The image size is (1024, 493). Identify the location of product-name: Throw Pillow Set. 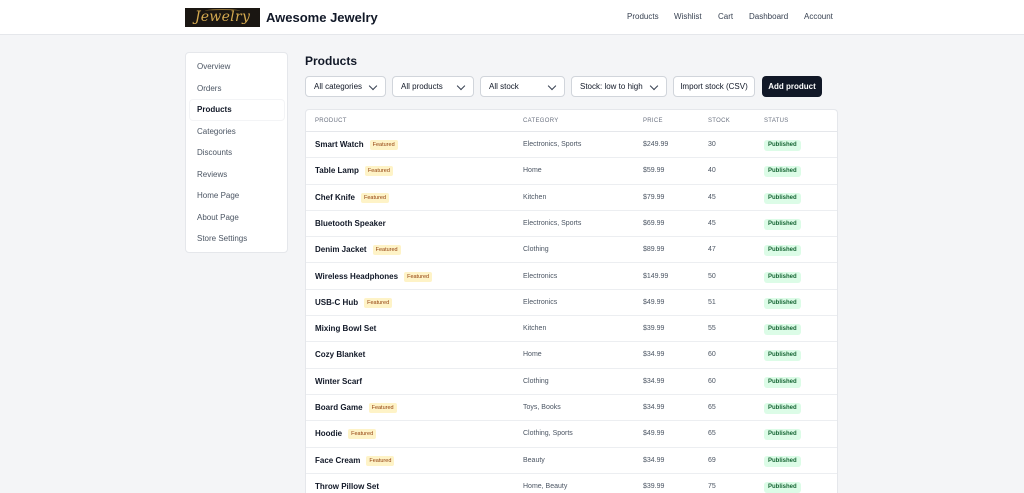
(347, 486).